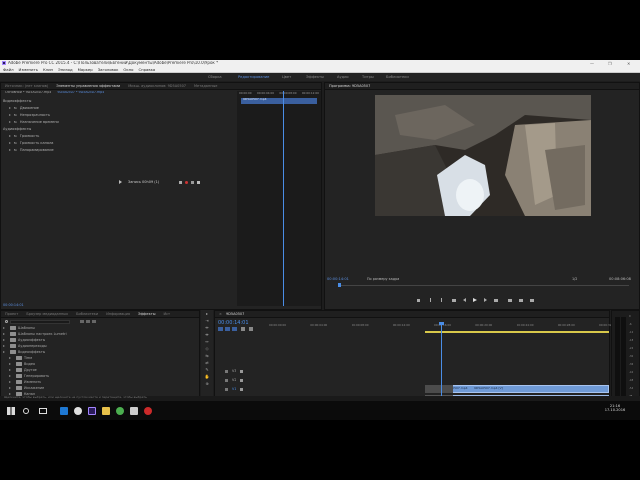 Image resolution: width=640 pixels, height=480 pixels. What do you see at coordinates (85, 69) in the screenshot?
I see `menu-marker: Маркер` at bounding box center [85, 69].